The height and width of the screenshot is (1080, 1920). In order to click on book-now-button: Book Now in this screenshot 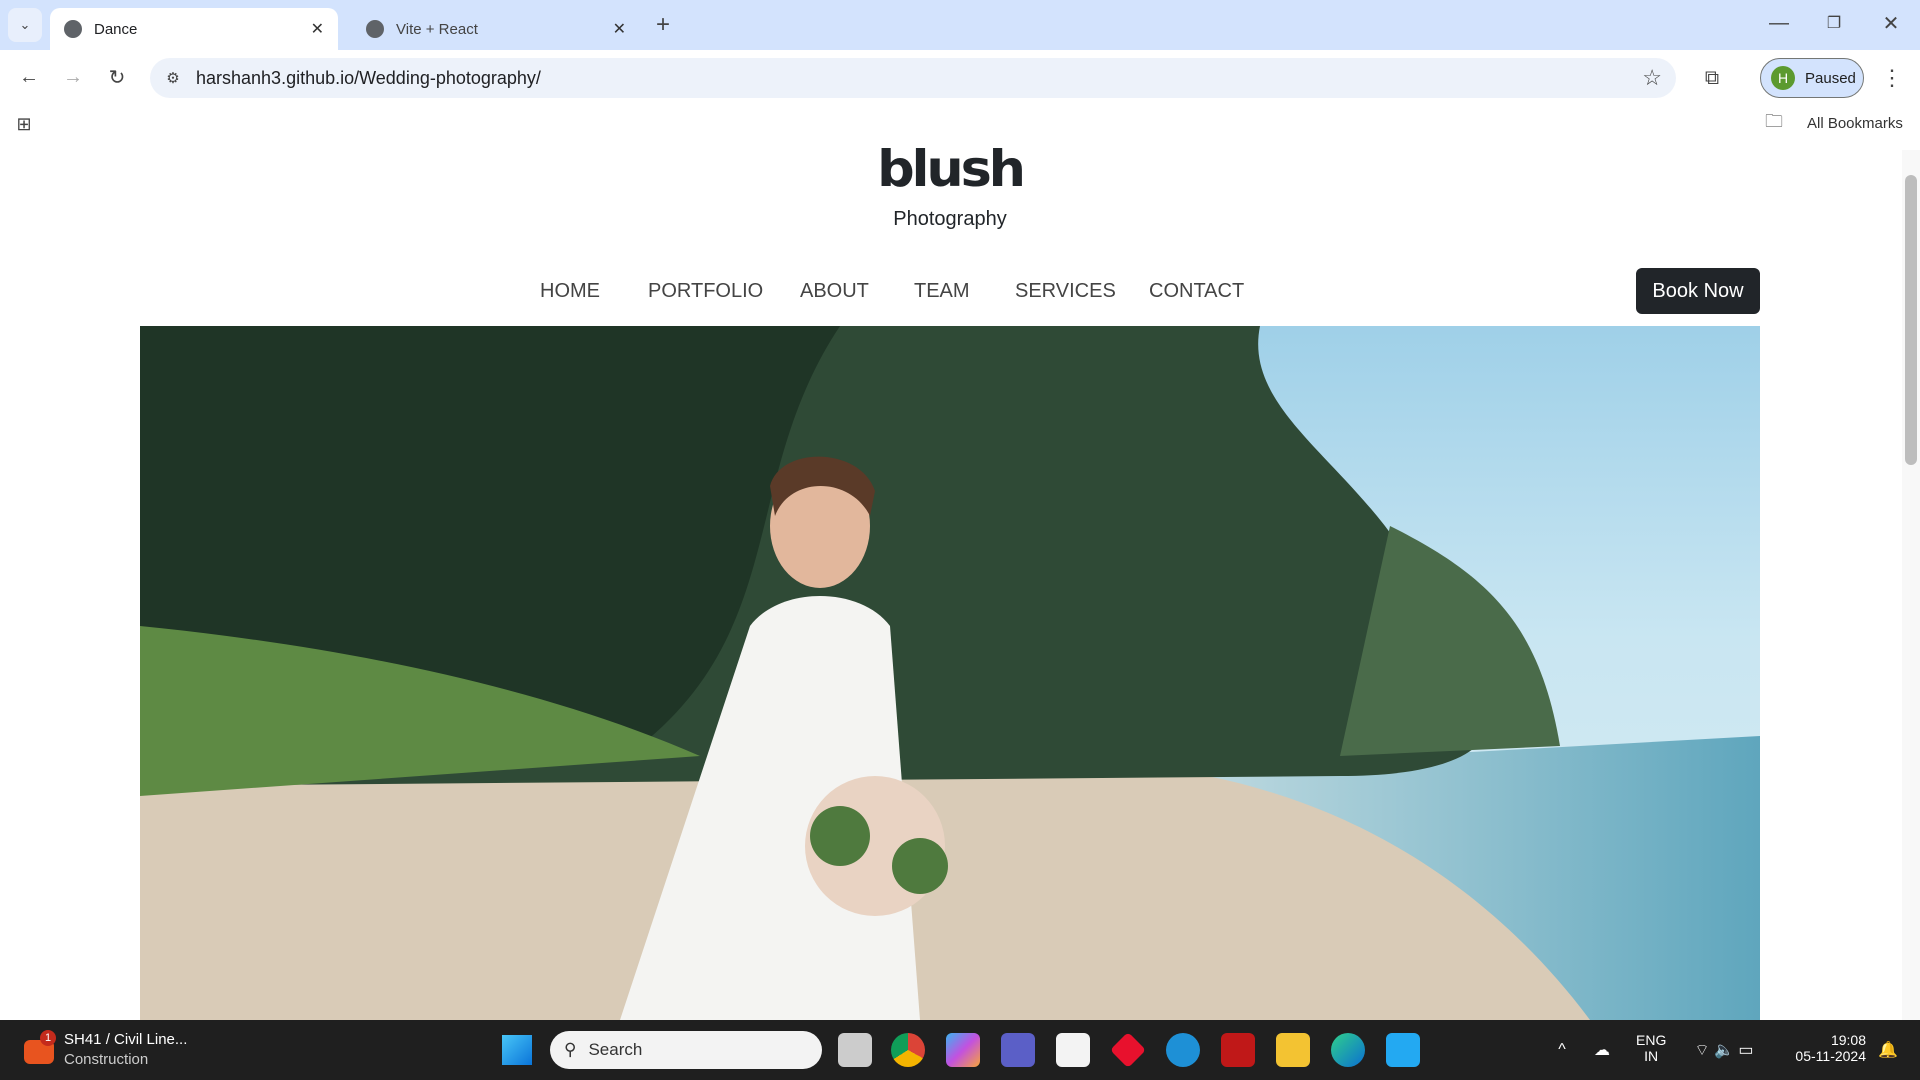, I will do `click(1698, 291)`.